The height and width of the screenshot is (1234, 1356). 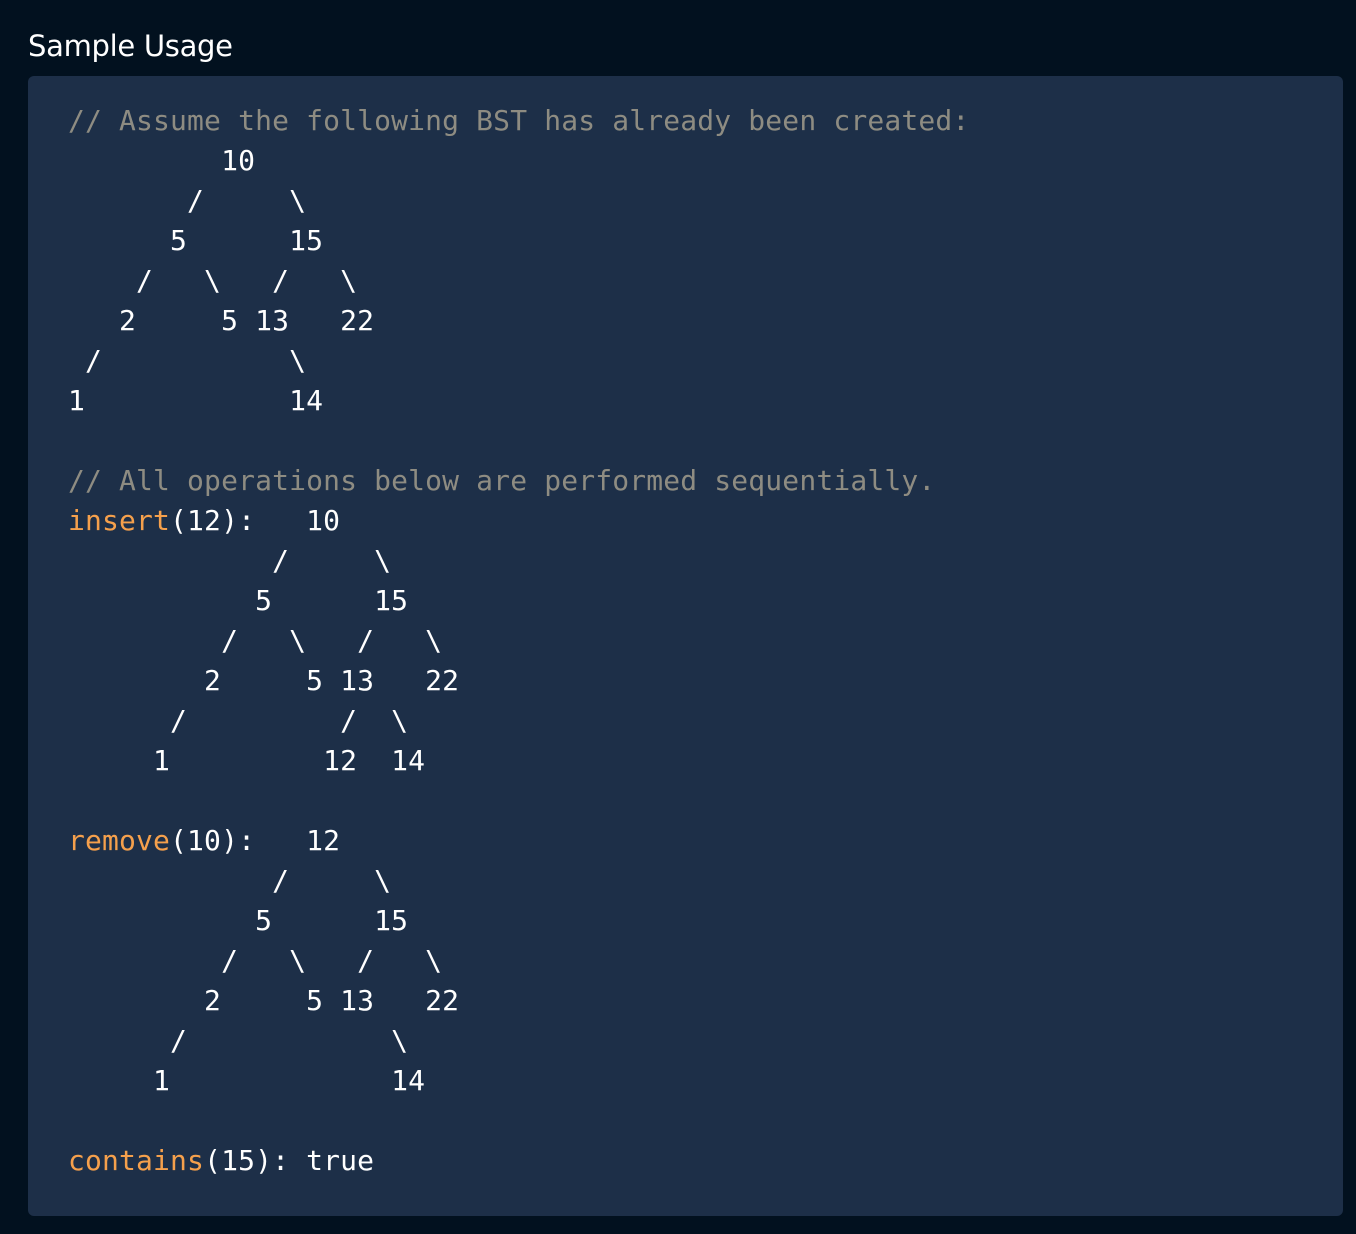 What do you see at coordinates (119, 520) in the screenshot?
I see `function-name: insert` at bounding box center [119, 520].